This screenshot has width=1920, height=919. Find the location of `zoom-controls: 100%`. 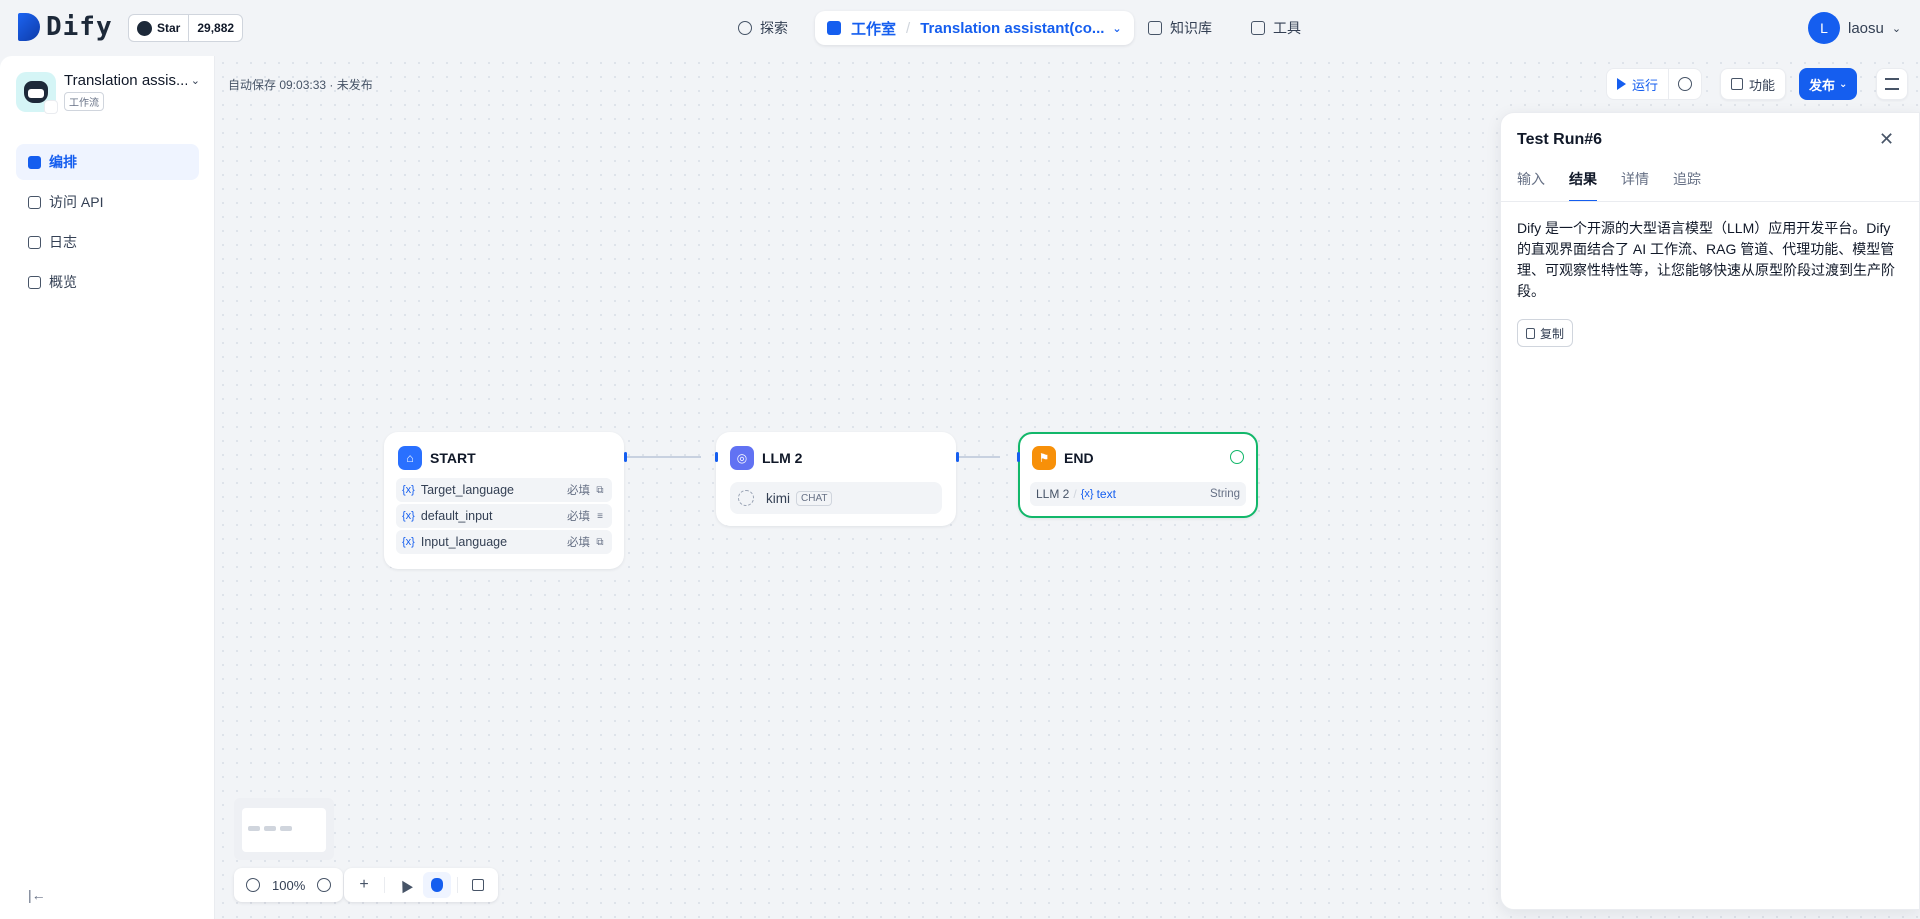

zoom-controls: 100% is located at coordinates (289, 885).